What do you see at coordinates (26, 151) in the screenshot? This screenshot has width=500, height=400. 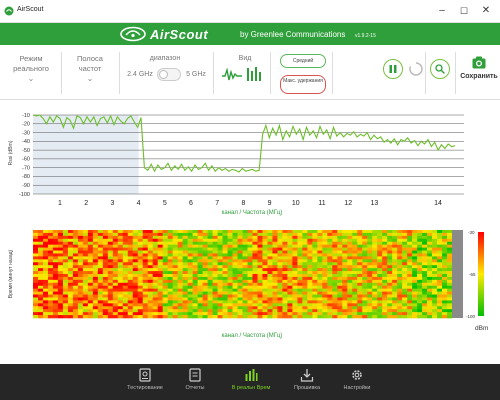 I see `y-tick-label: -50` at bounding box center [26, 151].